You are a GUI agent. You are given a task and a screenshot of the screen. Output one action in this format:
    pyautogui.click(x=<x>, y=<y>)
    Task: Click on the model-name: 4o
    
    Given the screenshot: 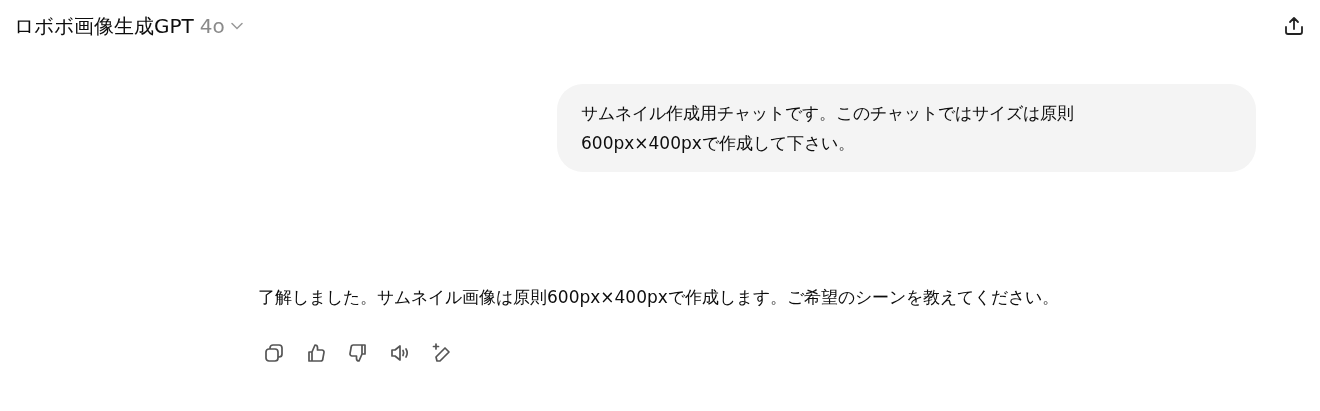 What is the action you would take?
    pyautogui.click(x=212, y=26)
    